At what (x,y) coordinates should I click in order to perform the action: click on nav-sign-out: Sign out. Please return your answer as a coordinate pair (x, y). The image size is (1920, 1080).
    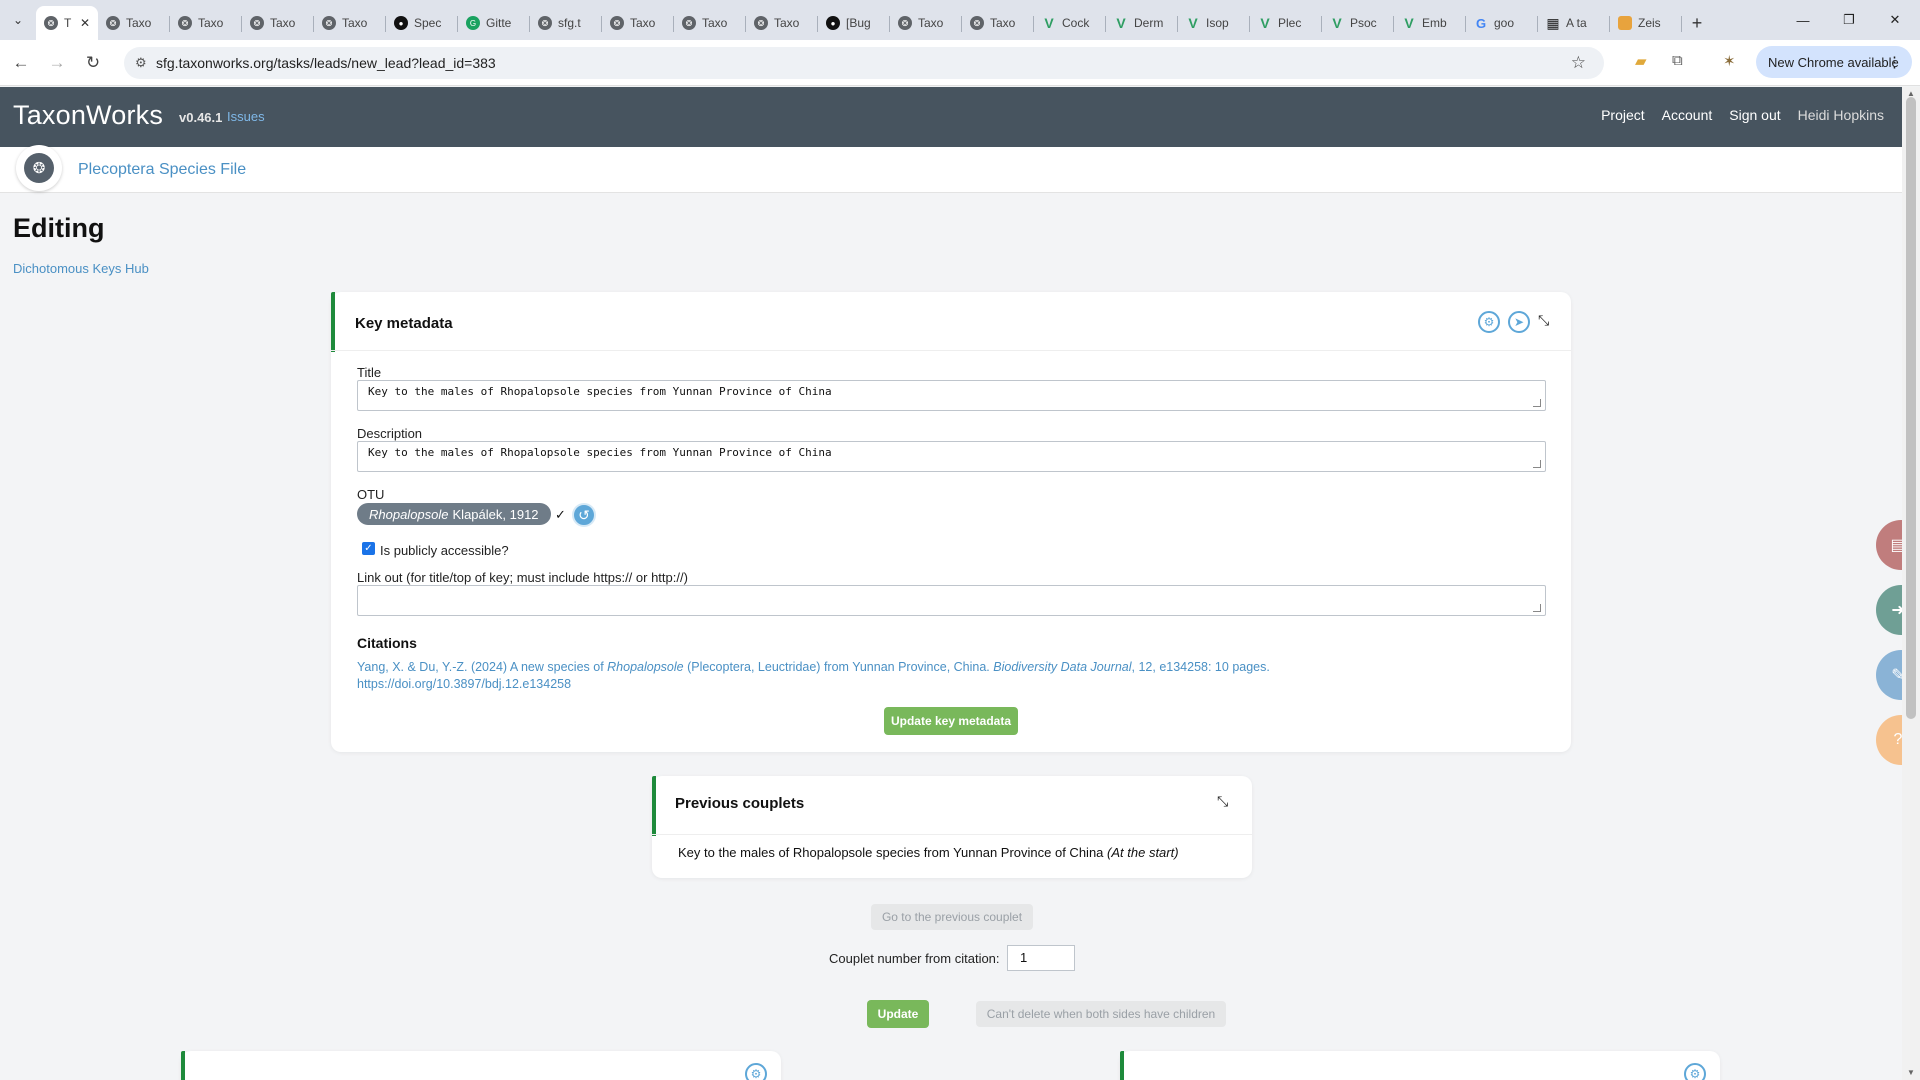
    Looking at the image, I should click on (1754, 115).